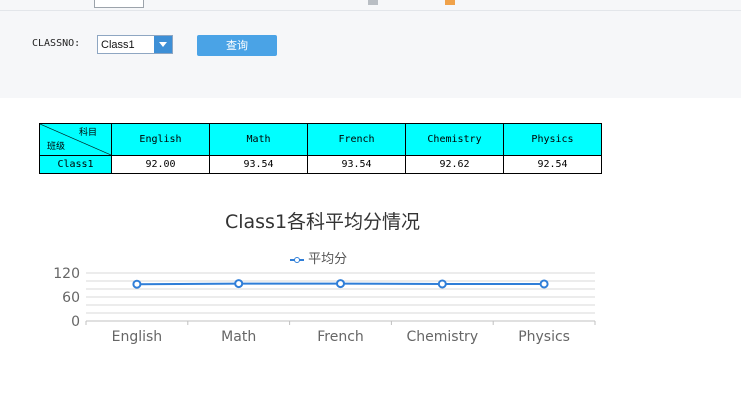 This screenshot has width=741, height=400. Describe the element at coordinates (356, 139) in the screenshot. I see `column-header: French` at that location.